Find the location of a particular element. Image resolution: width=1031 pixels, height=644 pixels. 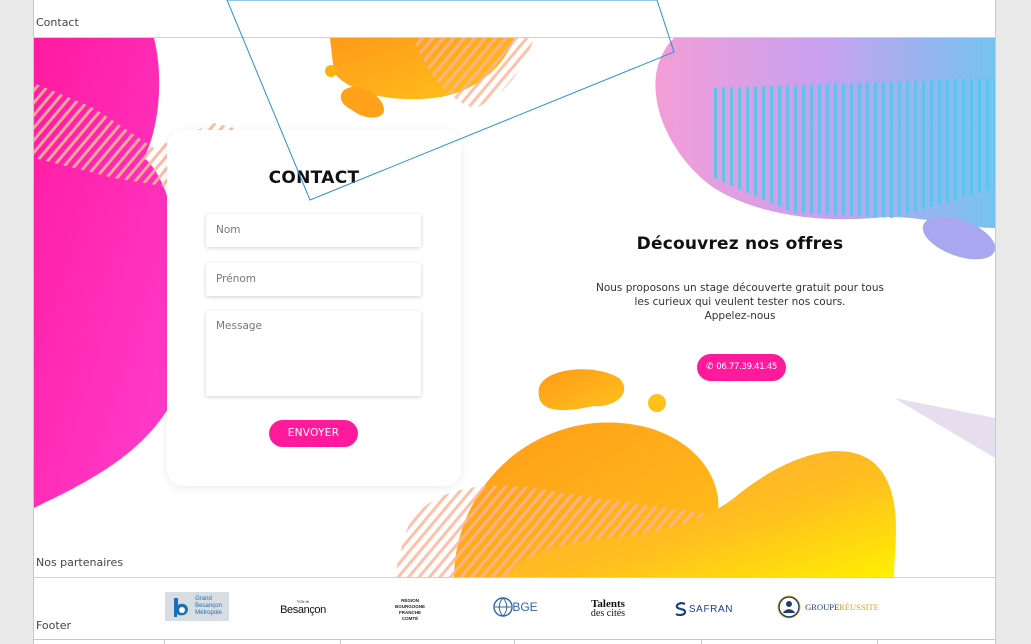

partner-logo-grand-besancon: Grand Besançon Métropole is located at coordinates (197, 606).